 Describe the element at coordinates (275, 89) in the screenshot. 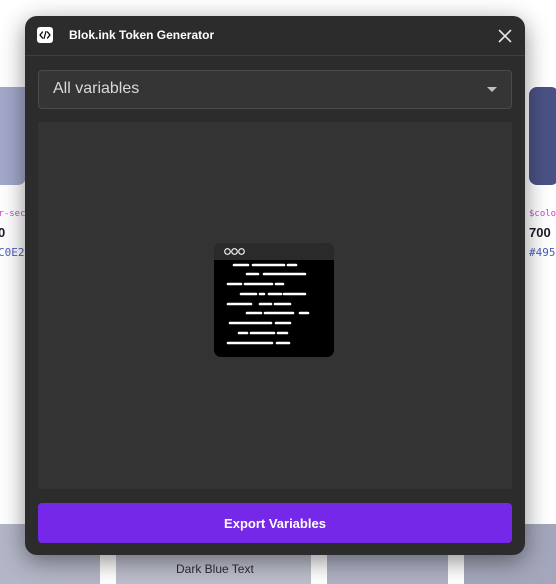

I see `variables-select: All variables` at that location.